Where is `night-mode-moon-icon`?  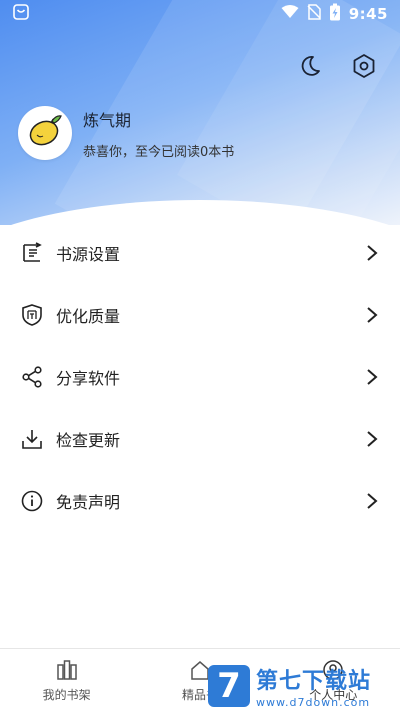 night-mode-moon-icon is located at coordinates (310, 66).